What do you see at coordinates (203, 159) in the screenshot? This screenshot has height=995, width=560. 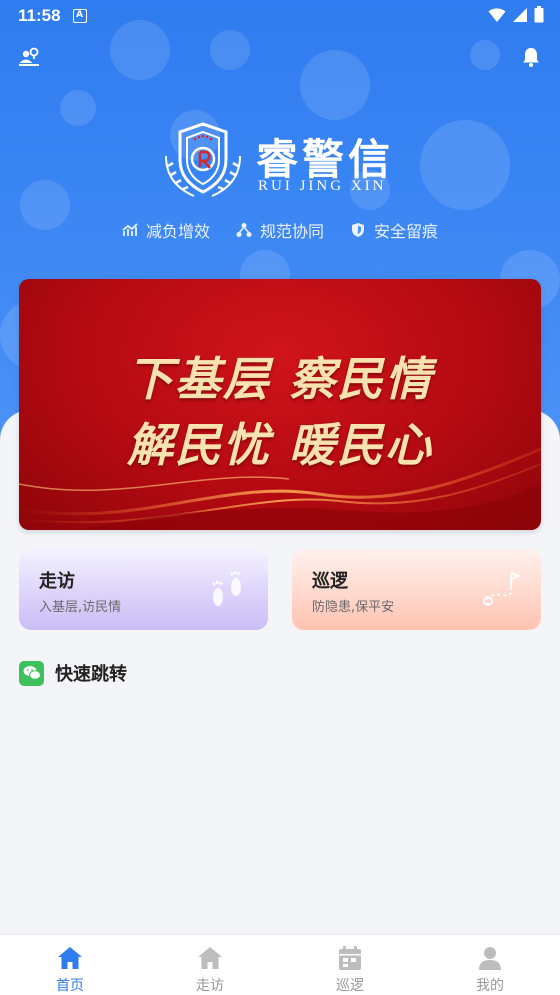 I see `shield-emblem-icon` at bounding box center [203, 159].